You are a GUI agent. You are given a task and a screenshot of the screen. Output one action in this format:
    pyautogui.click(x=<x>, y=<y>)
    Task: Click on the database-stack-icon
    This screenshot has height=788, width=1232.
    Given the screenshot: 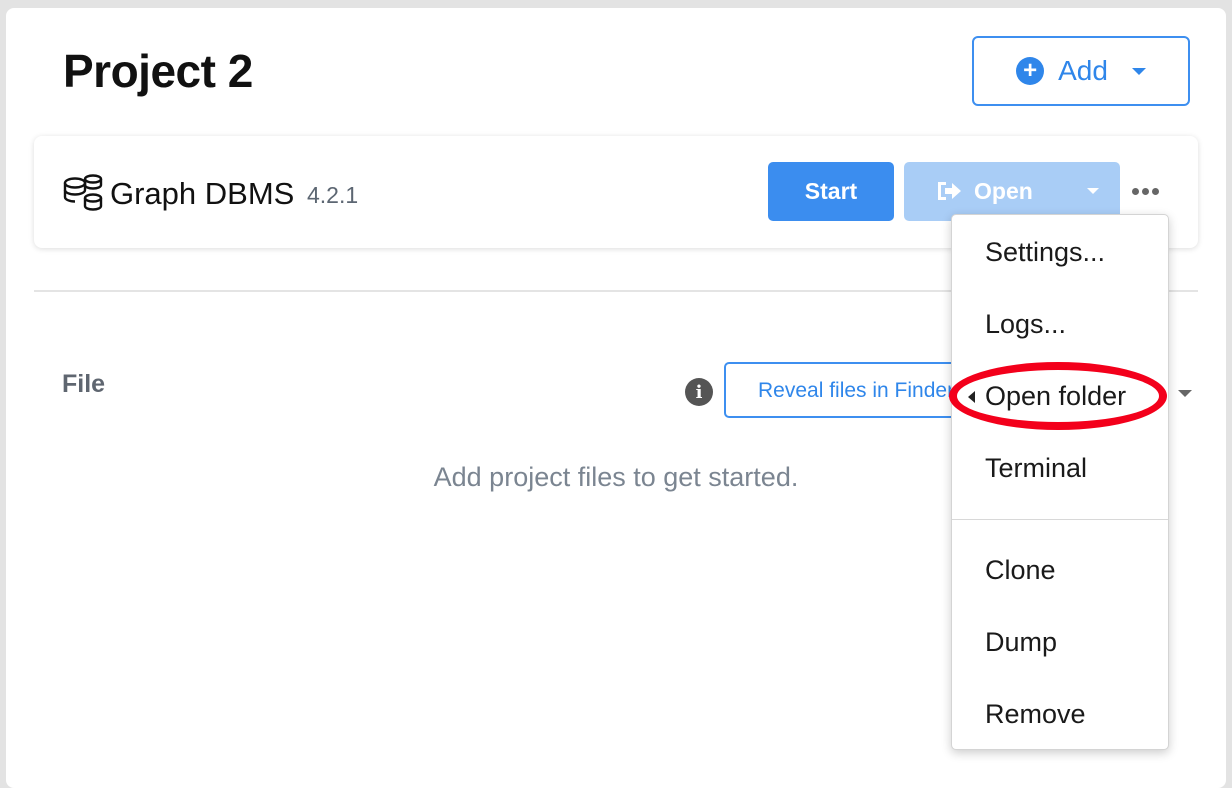 What is the action you would take?
    pyautogui.click(x=83, y=192)
    